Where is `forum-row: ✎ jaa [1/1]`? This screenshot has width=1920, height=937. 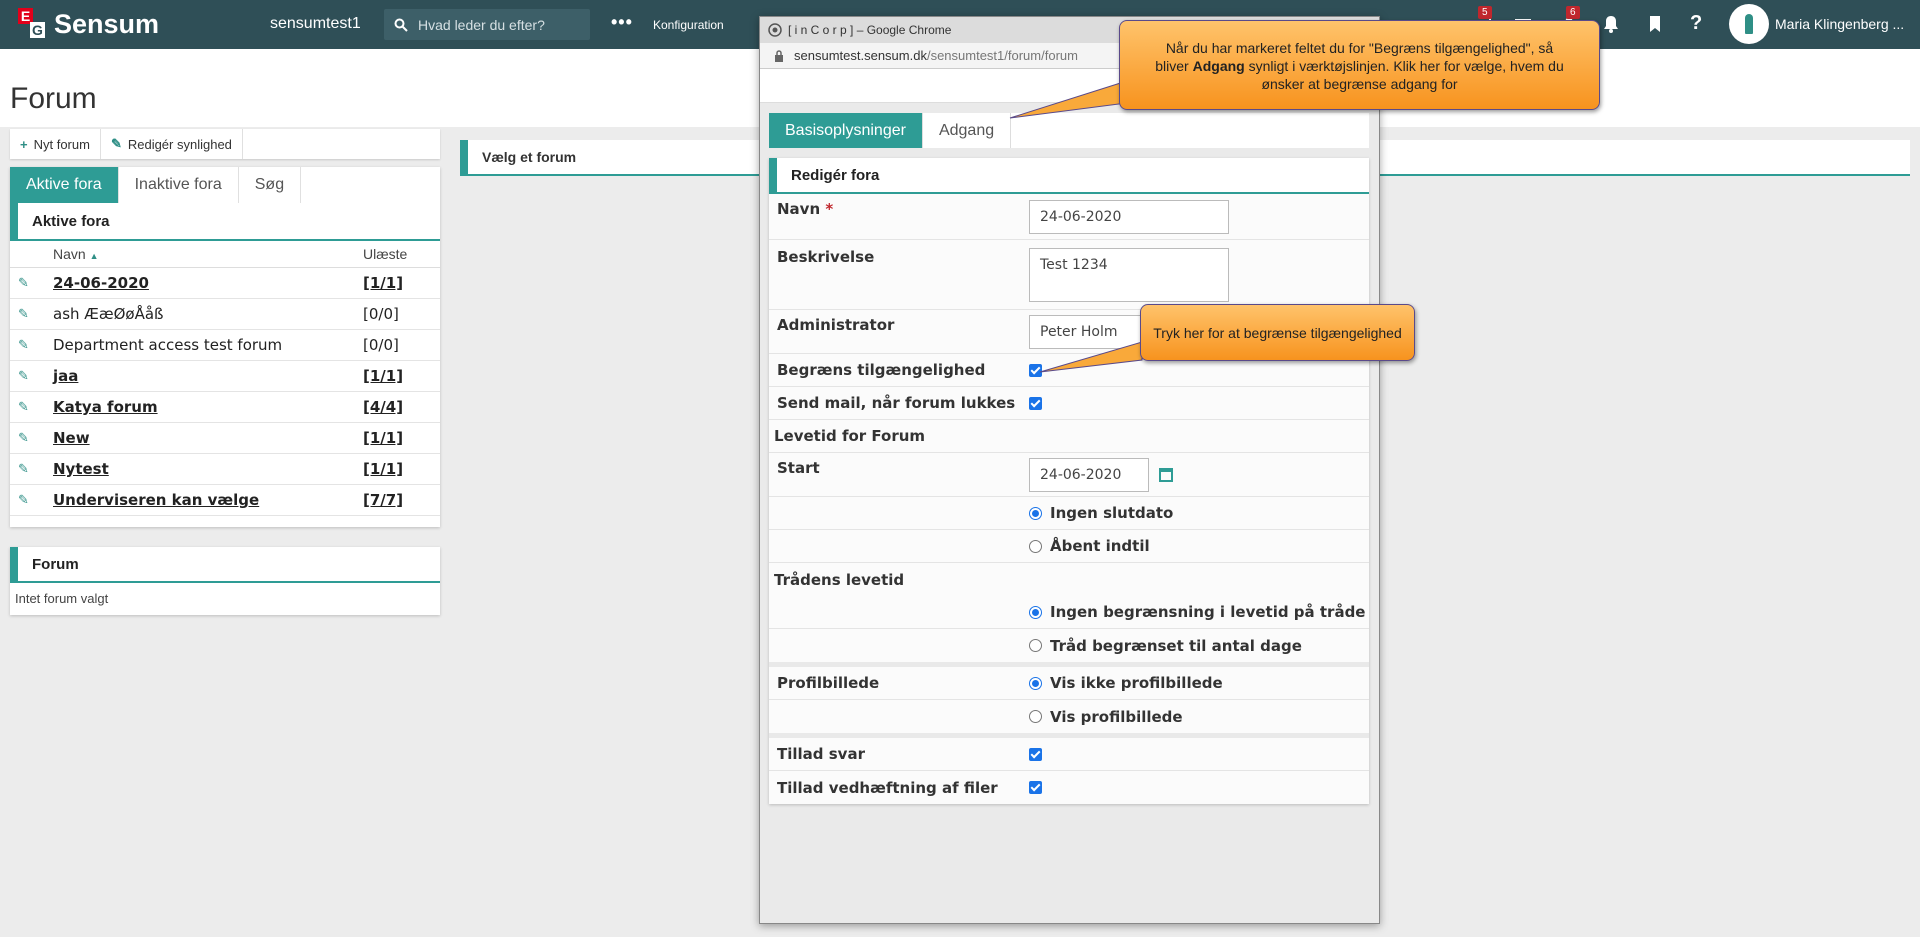
forum-row: ✎ jaa [1/1] is located at coordinates (225, 376).